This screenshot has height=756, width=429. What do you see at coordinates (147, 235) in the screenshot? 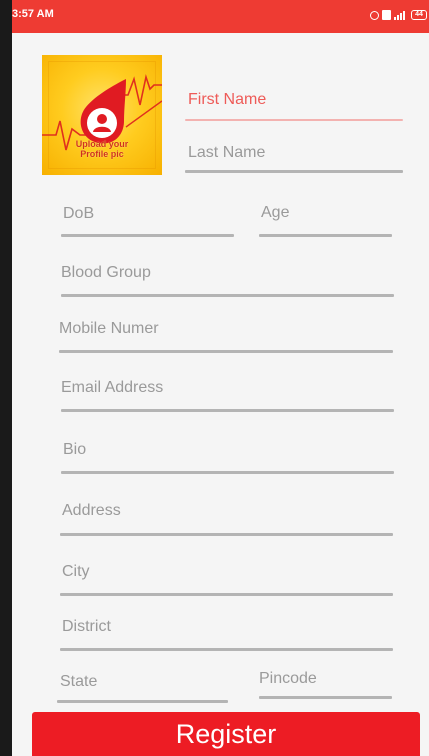
I see `dob-underline` at bounding box center [147, 235].